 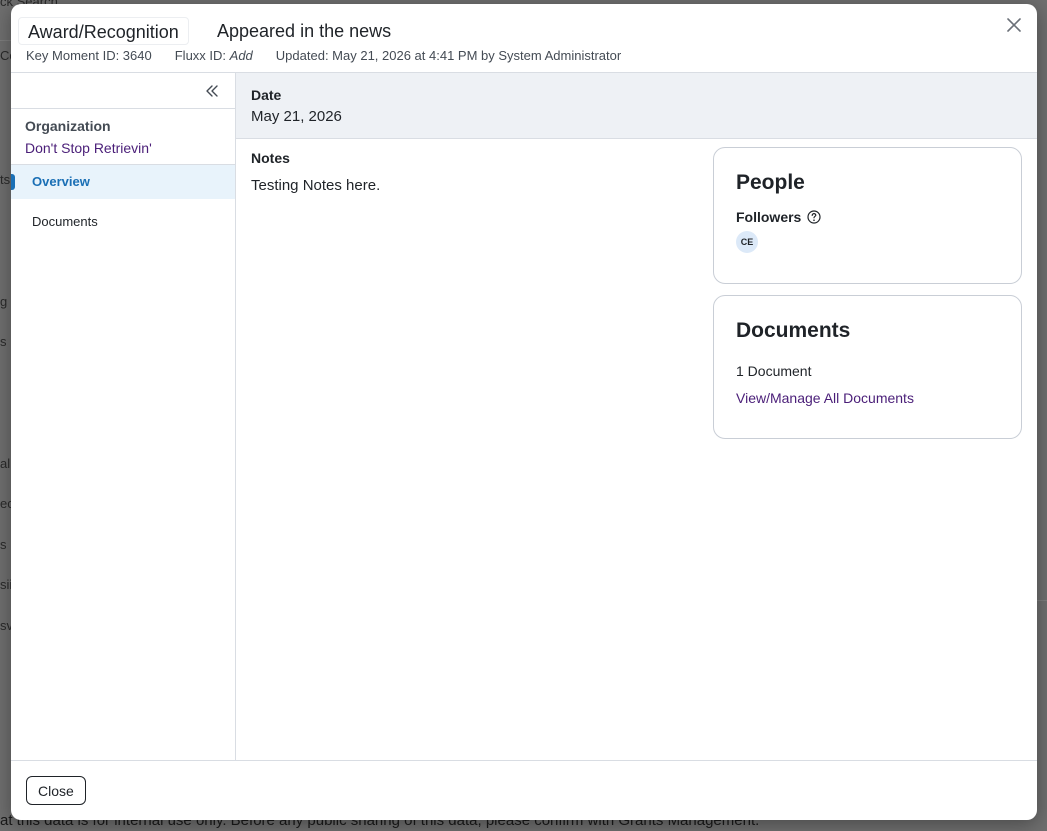 What do you see at coordinates (5, 463) in the screenshot?
I see `bg-fragment: al` at bounding box center [5, 463].